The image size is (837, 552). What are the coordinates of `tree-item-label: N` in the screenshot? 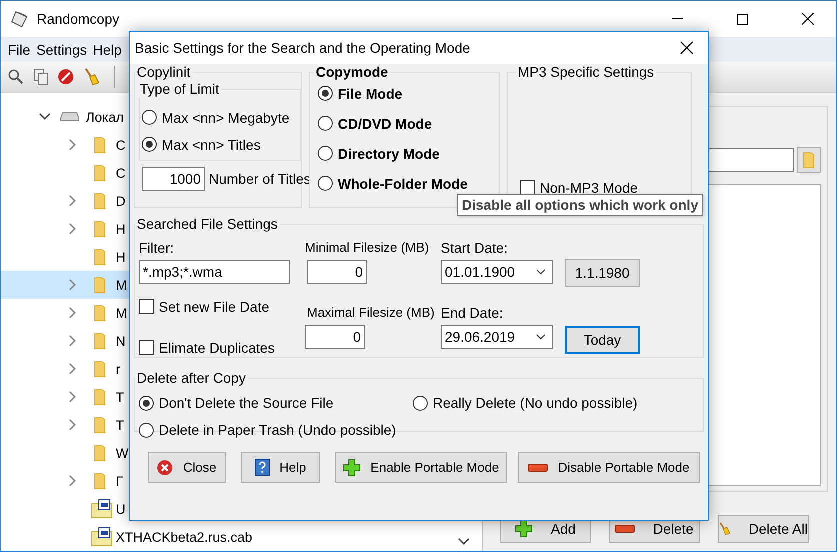 It's located at (121, 341).